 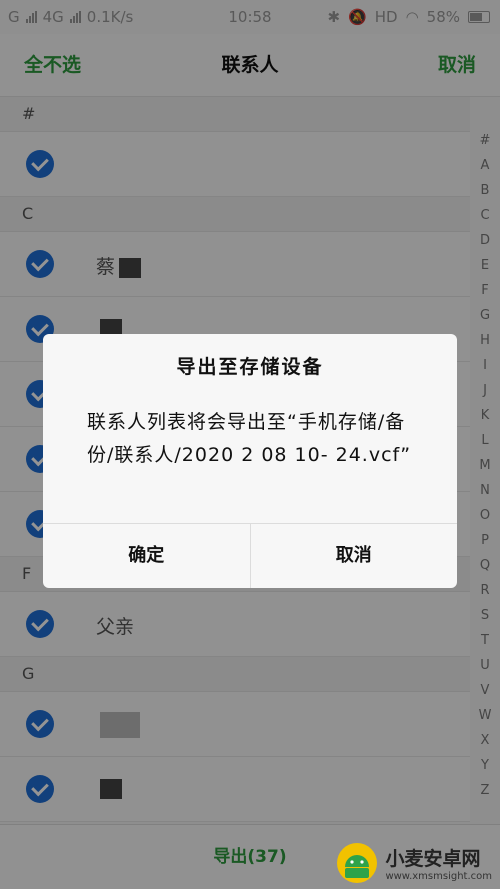 I want to click on watermark: 小麦安卓网 www.xmsmsight.com, so click(x=413, y=863).